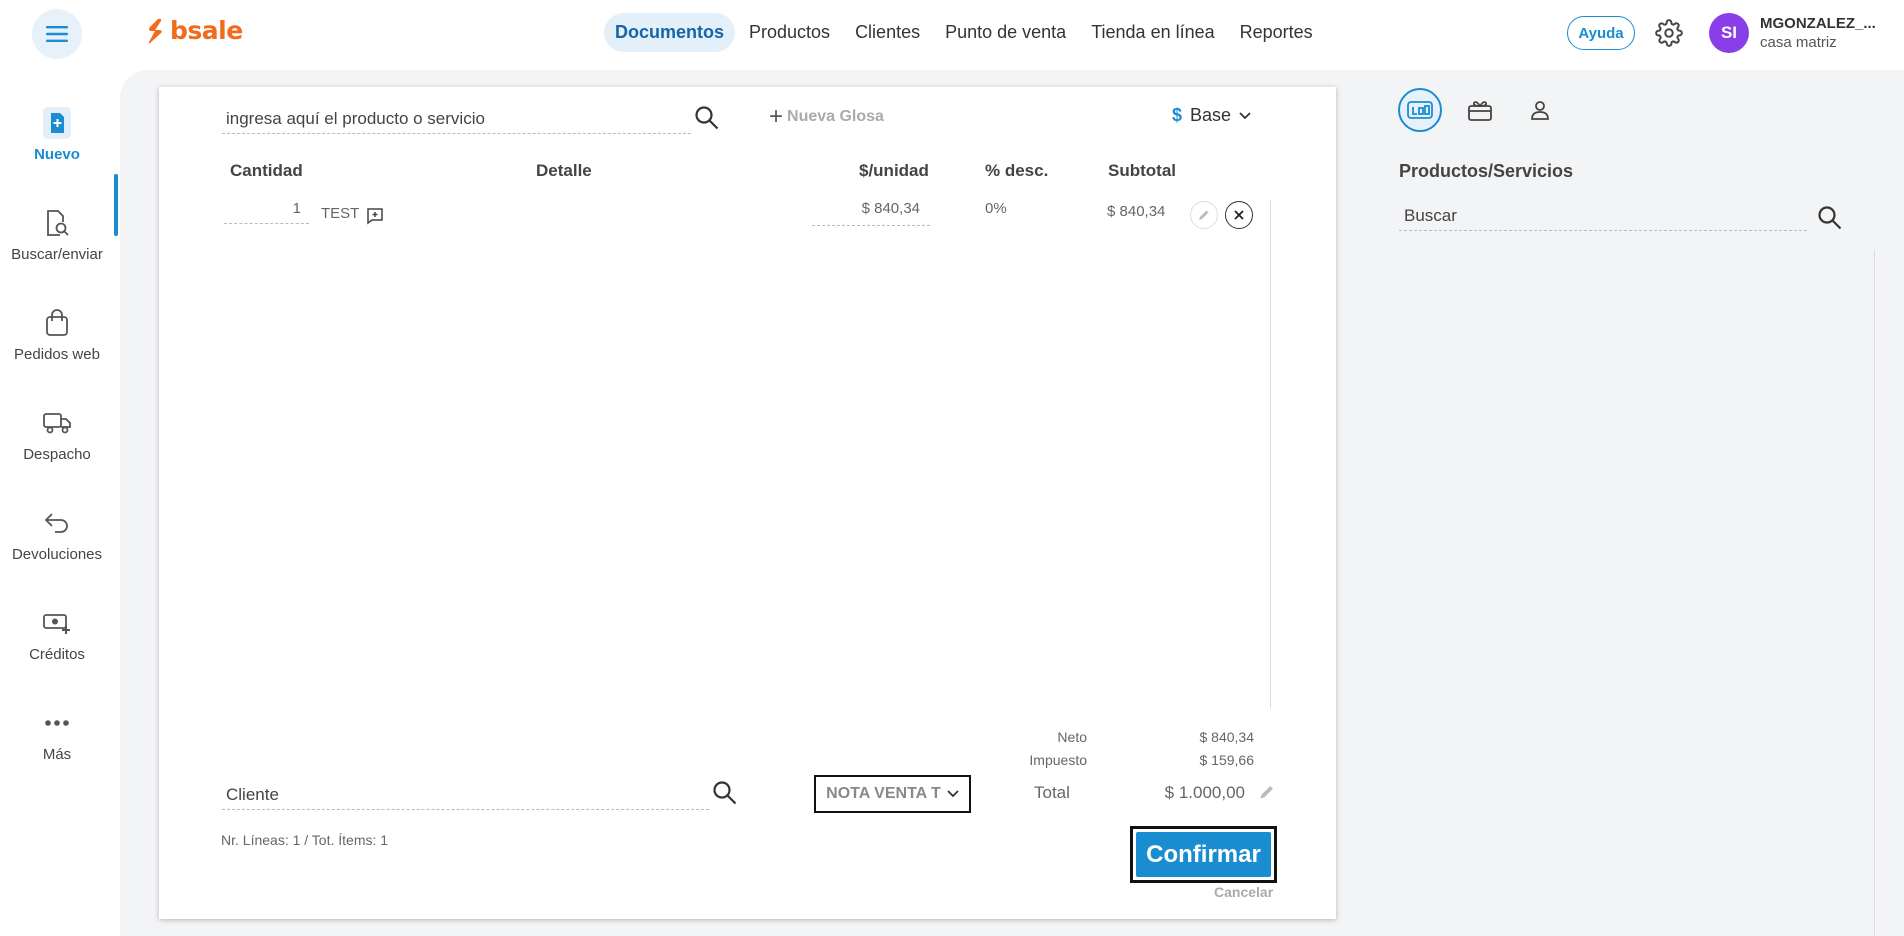 The image size is (1904, 936). Describe the element at coordinates (1486, 171) in the screenshot. I see `right-panel-title: Productos/Servicios` at that location.